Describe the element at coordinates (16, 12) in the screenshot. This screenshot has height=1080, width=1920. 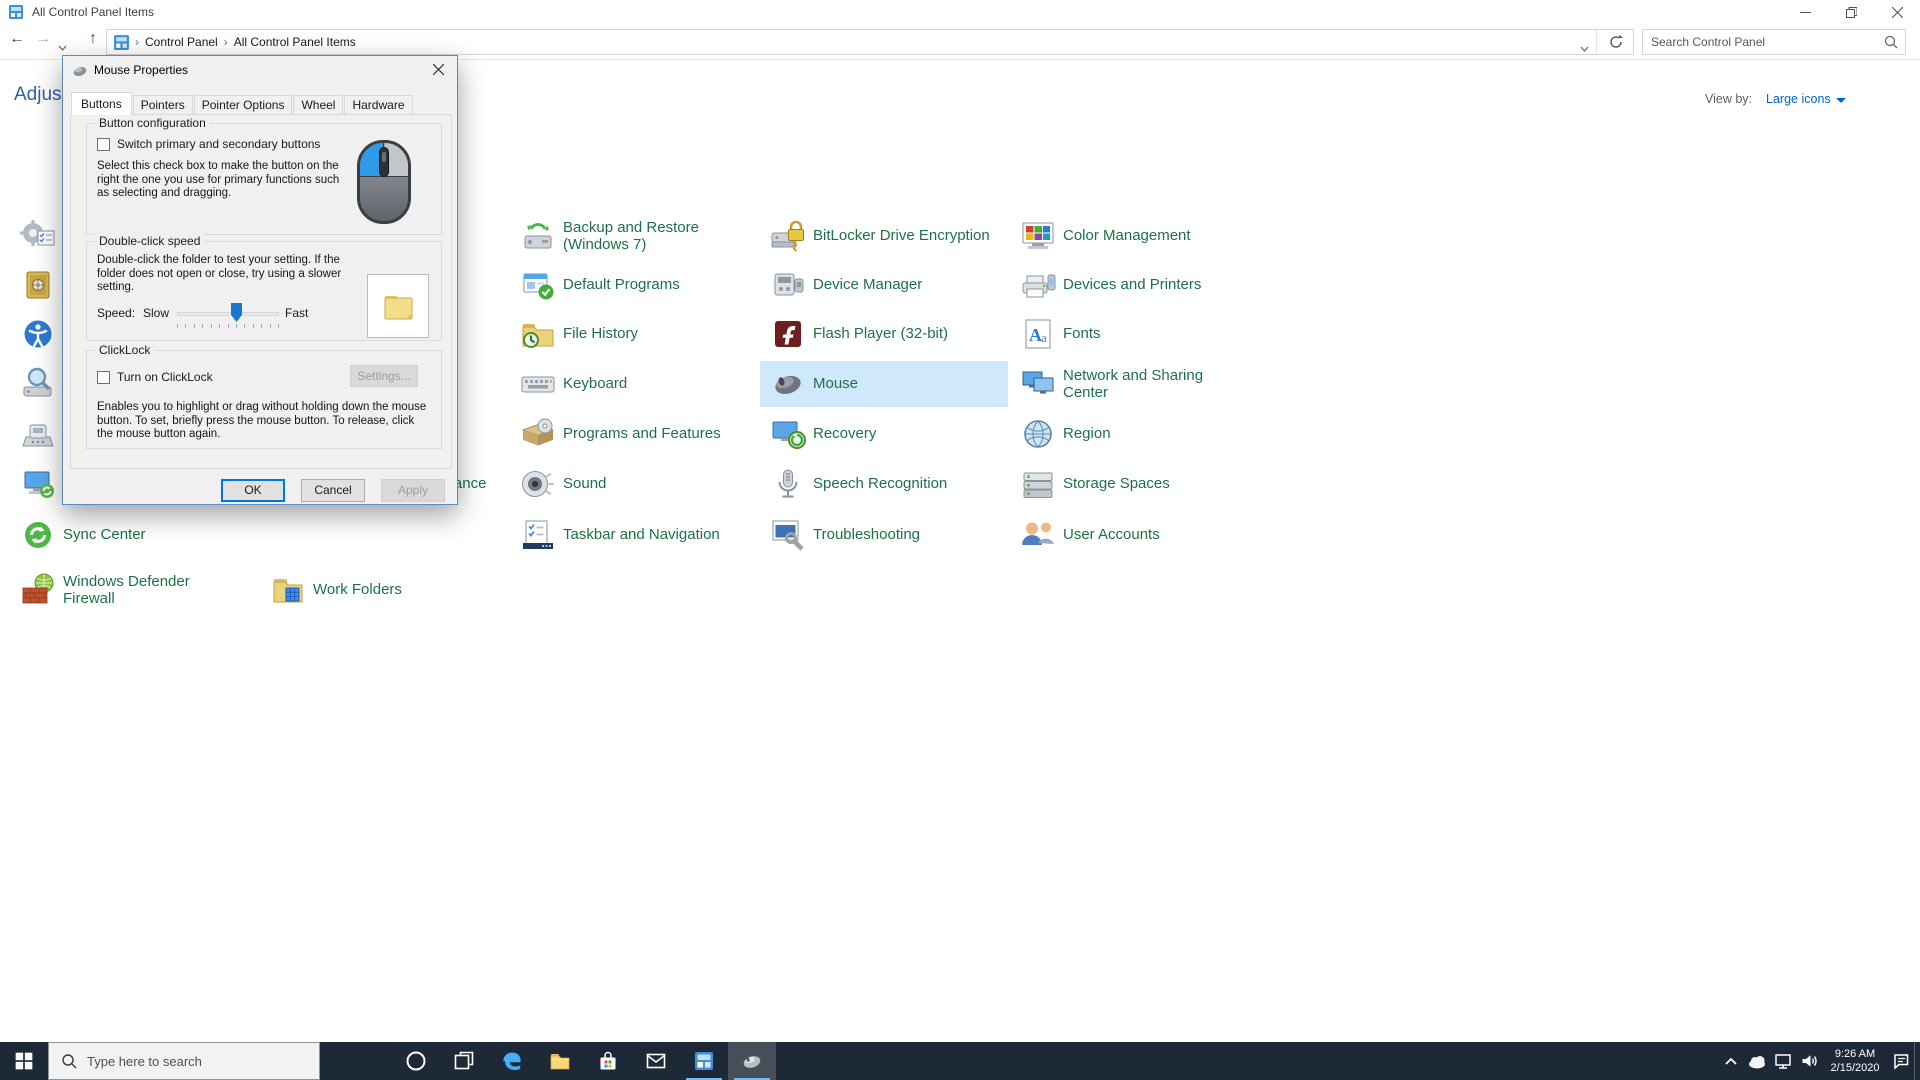
I see `control-panel-window-icon` at that location.